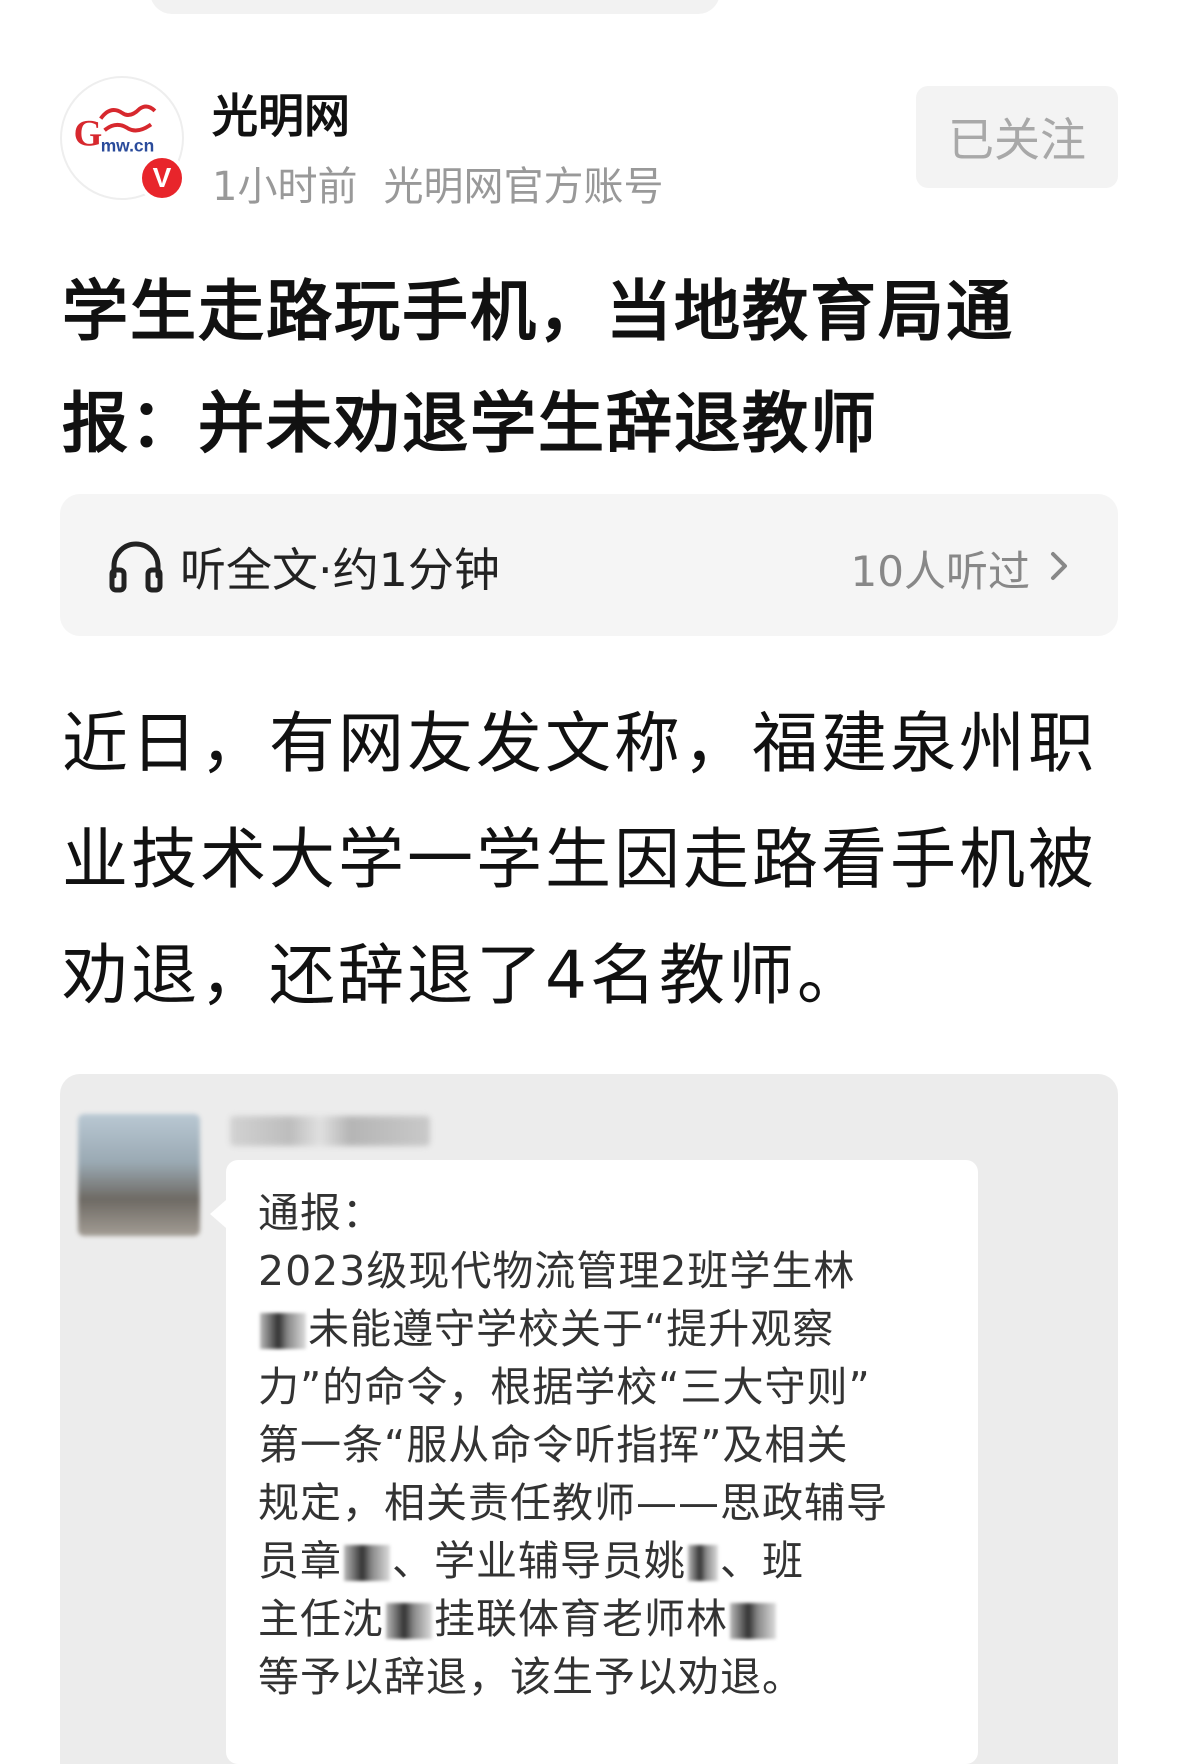 The image size is (1179, 1764). What do you see at coordinates (523, 187) in the screenshot?
I see `account-type: 光明网官方账号` at bounding box center [523, 187].